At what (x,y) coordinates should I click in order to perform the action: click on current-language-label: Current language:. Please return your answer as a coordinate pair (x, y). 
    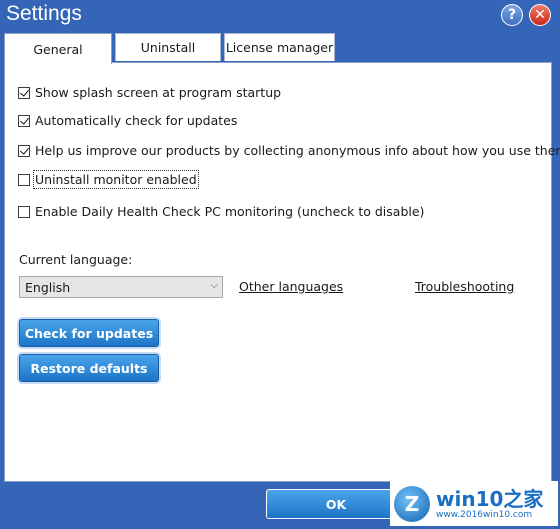
    Looking at the image, I should click on (76, 259).